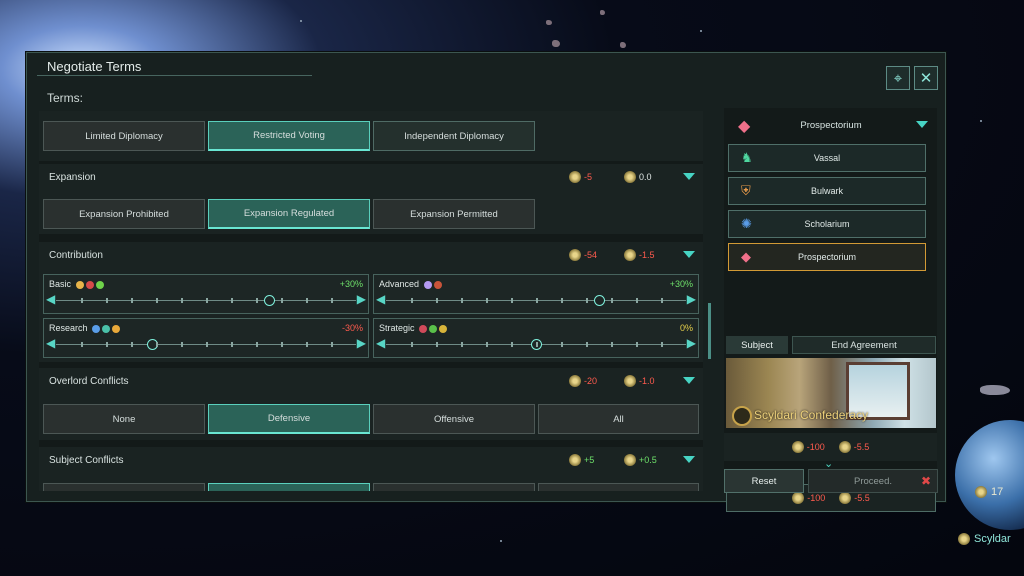 This screenshot has width=1024, height=576. I want to click on engineering-icon, so click(116, 328).